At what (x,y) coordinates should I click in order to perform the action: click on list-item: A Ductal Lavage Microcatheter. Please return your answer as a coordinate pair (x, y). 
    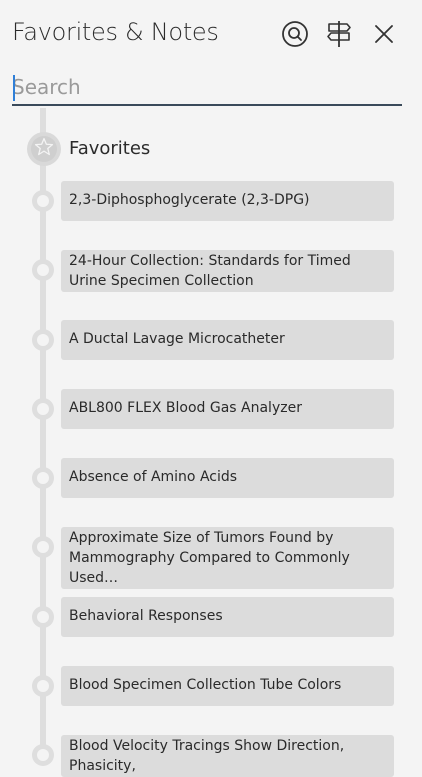
    Looking at the image, I should click on (211, 341).